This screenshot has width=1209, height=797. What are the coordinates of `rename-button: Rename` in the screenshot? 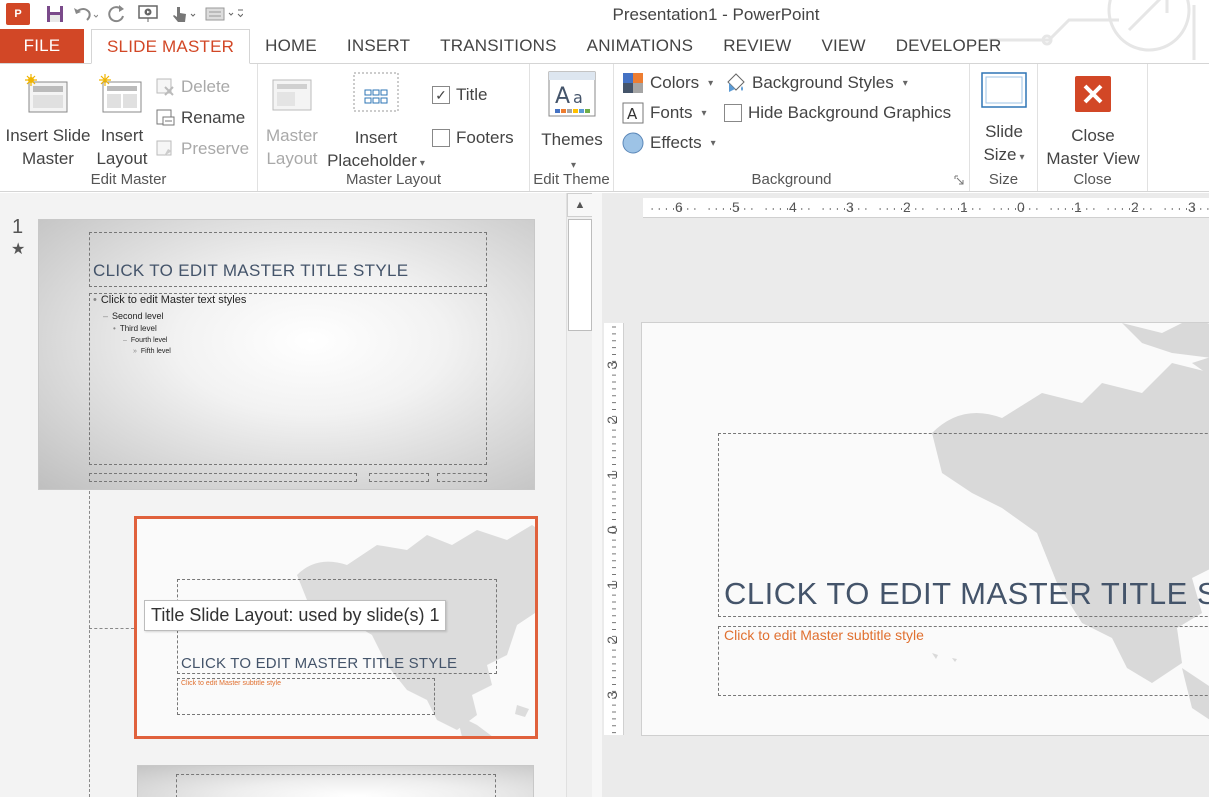 It's located at (200, 118).